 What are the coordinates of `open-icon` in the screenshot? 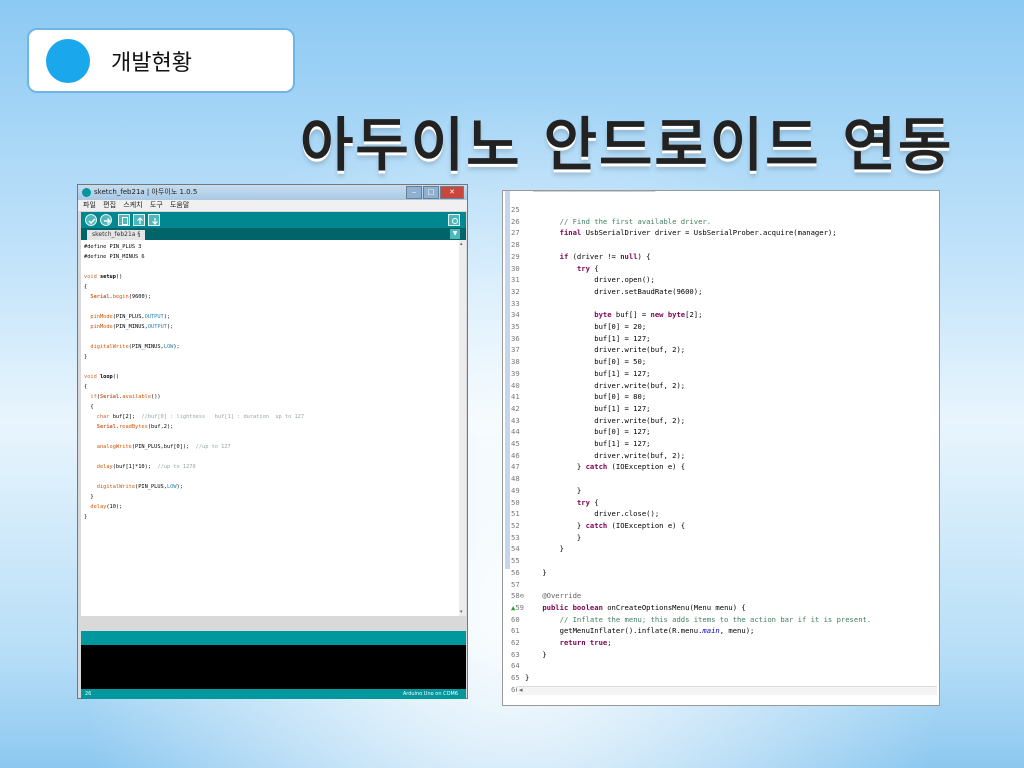 It's located at (139, 220).